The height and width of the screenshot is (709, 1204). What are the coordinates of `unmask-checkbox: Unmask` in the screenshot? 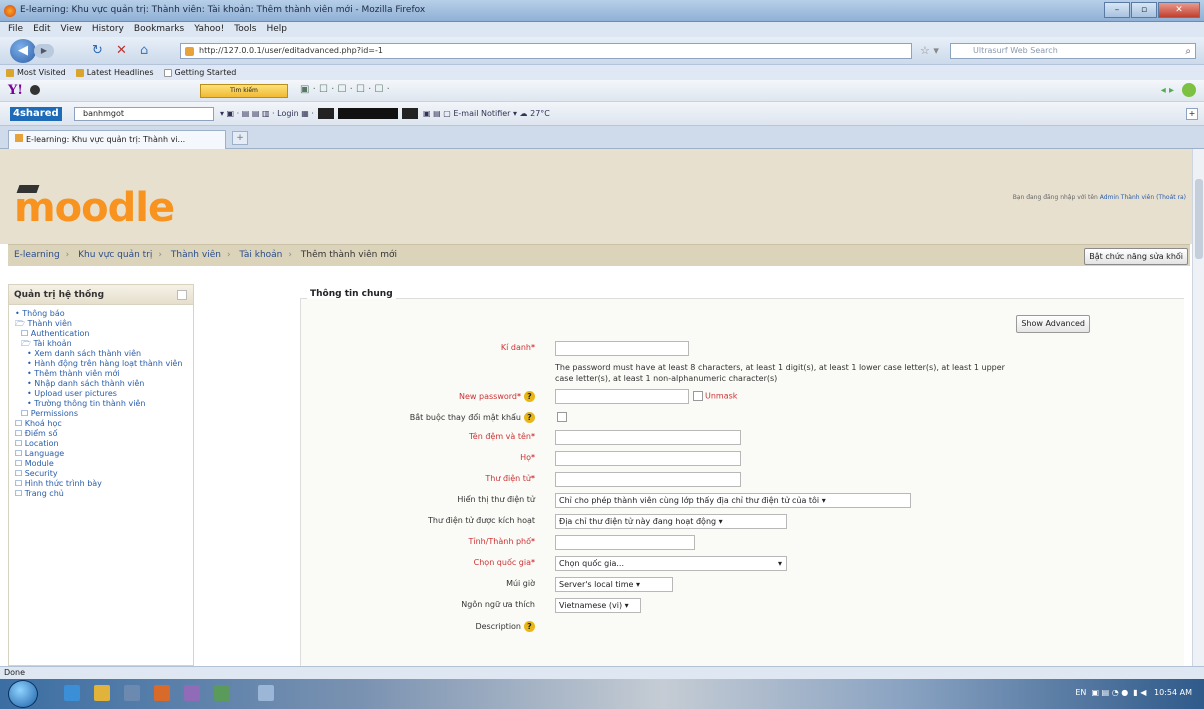 It's located at (715, 396).